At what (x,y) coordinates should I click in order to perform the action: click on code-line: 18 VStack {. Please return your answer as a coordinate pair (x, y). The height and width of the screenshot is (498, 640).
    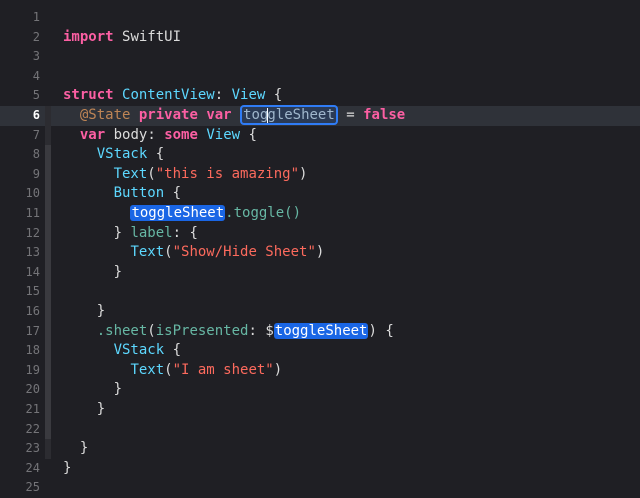
    Looking at the image, I should click on (320, 351).